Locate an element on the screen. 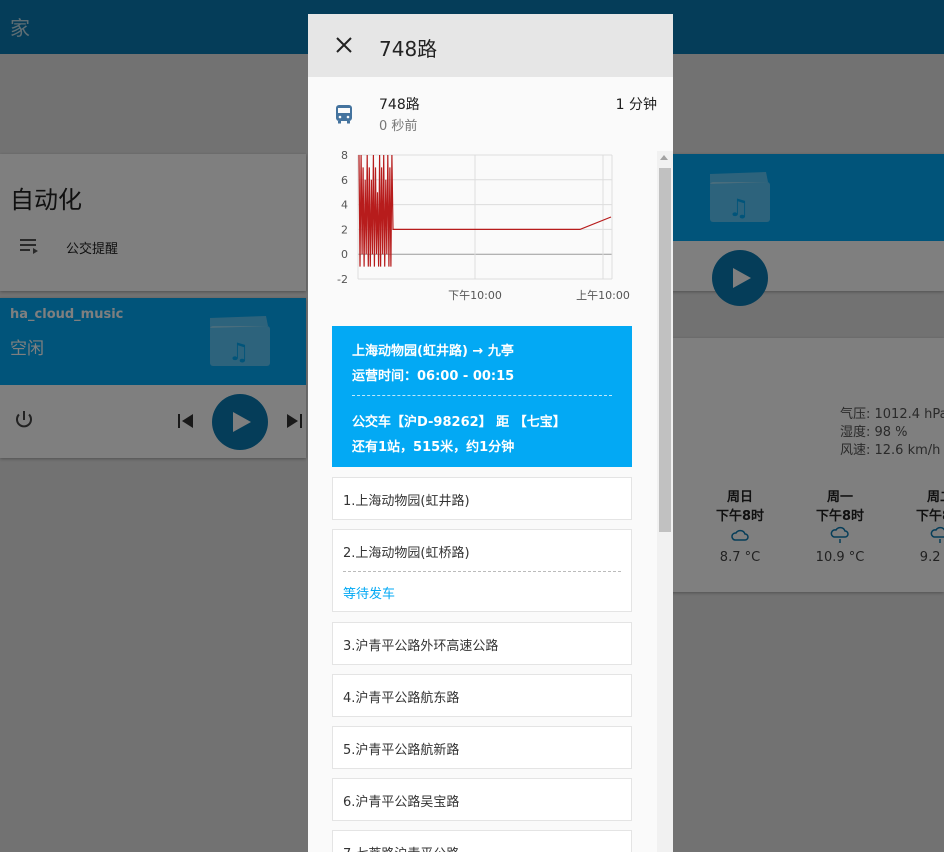  stop-item: 3.沪青平公路外环高速公路 is located at coordinates (482, 643).